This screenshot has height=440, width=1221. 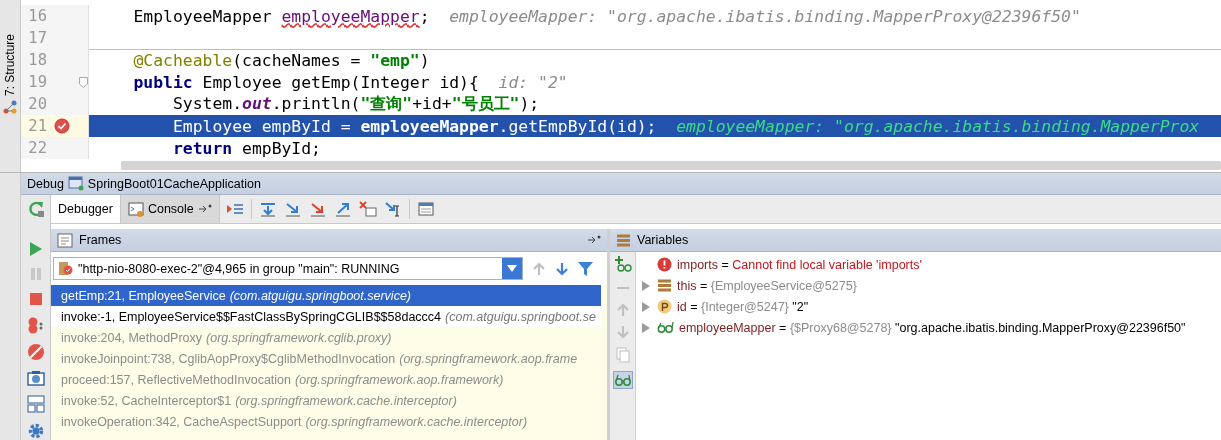 What do you see at coordinates (45, 183) in the screenshot?
I see `tool-window-title: Debug` at bounding box center [45, 183].